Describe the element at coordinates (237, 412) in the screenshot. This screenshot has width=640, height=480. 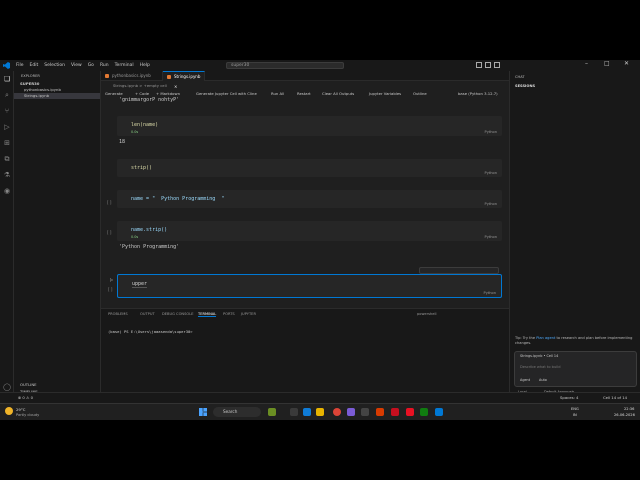
I see `taskbar-search: Search` at that location.